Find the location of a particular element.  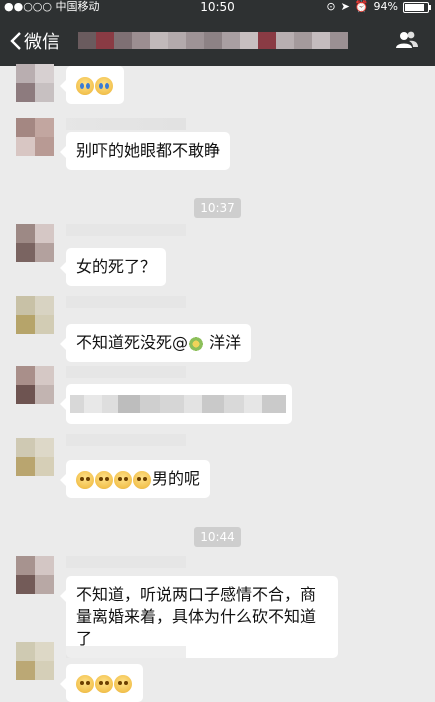

chevron-left-icon is located at coordinates (15, 41).